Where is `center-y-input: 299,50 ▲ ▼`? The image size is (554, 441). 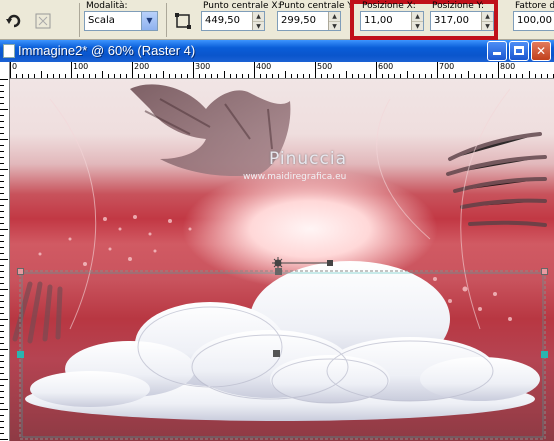
center-y-input: 299,50 ▲ ▼ is located at coordinates (309, 21).